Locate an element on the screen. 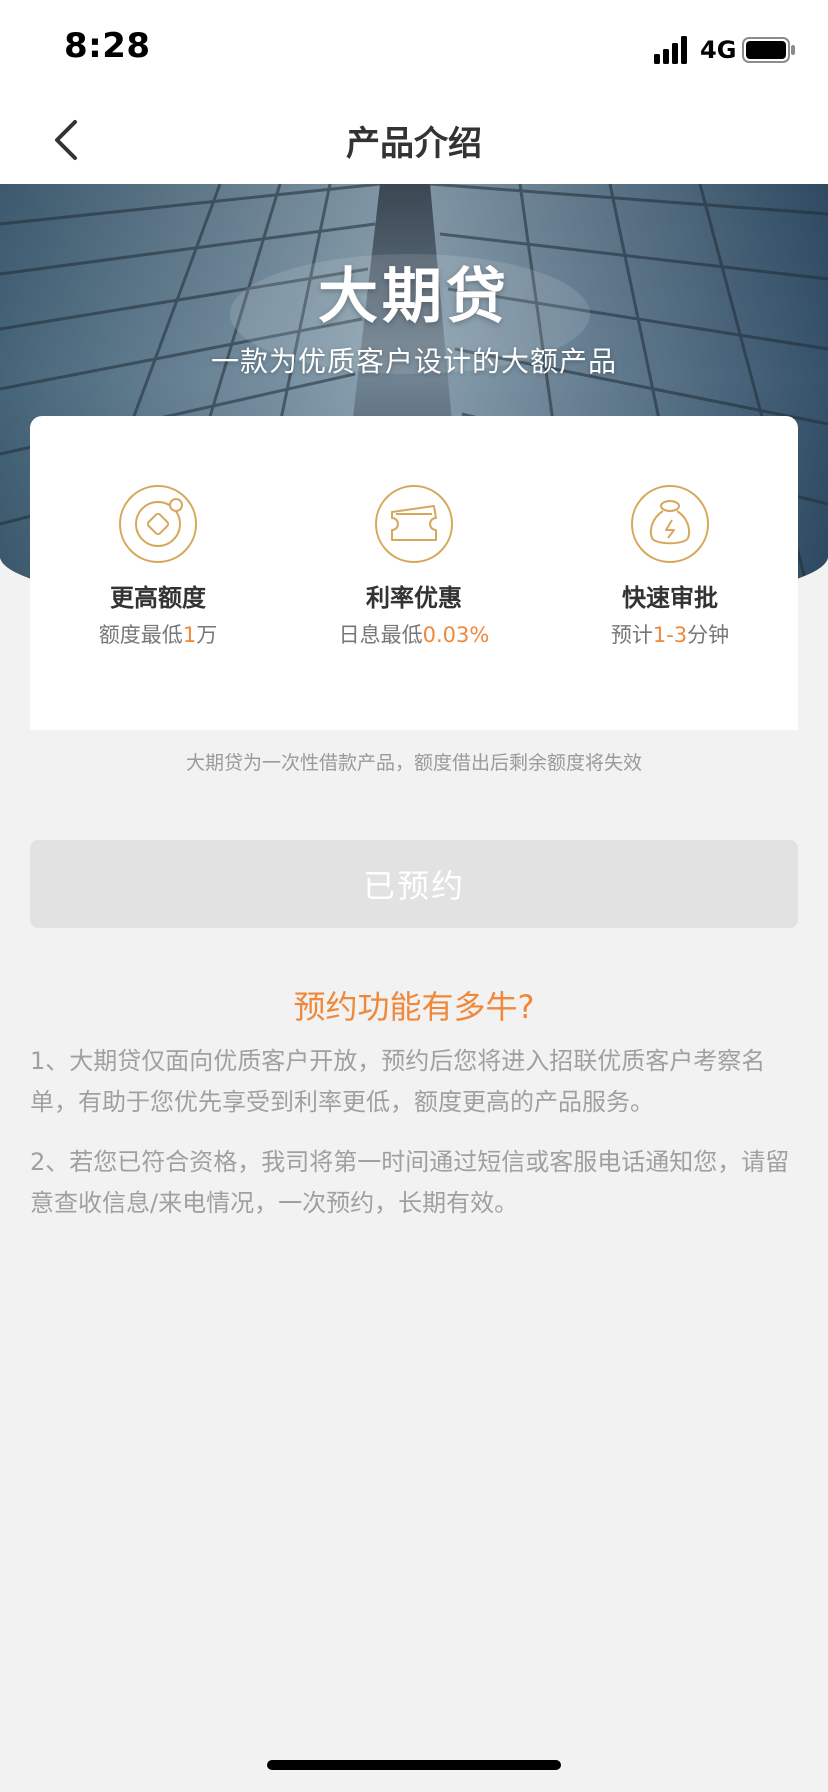  feature-desc-text: 预计 is located at coordinates (631, 635).